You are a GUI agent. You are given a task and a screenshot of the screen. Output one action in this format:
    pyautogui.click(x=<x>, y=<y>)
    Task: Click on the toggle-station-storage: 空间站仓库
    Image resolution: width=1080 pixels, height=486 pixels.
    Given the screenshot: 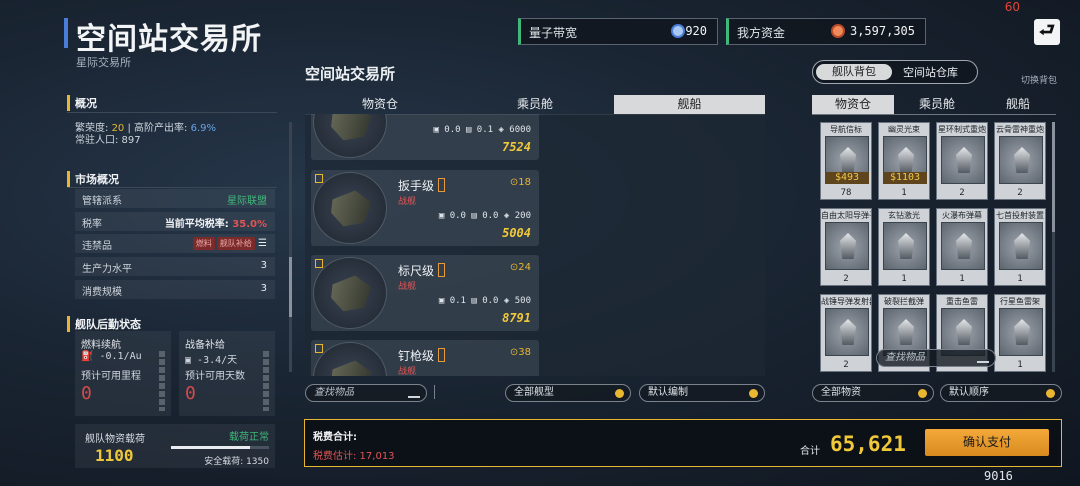 What is the action you would take?
    pyautogui.click(x=930, y=72)
    